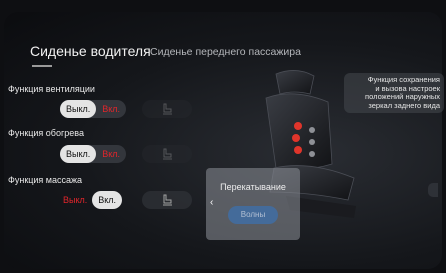 The image size is (446, 273). I want to click on ventilation-on-option: Вкл., so click(111, 109).